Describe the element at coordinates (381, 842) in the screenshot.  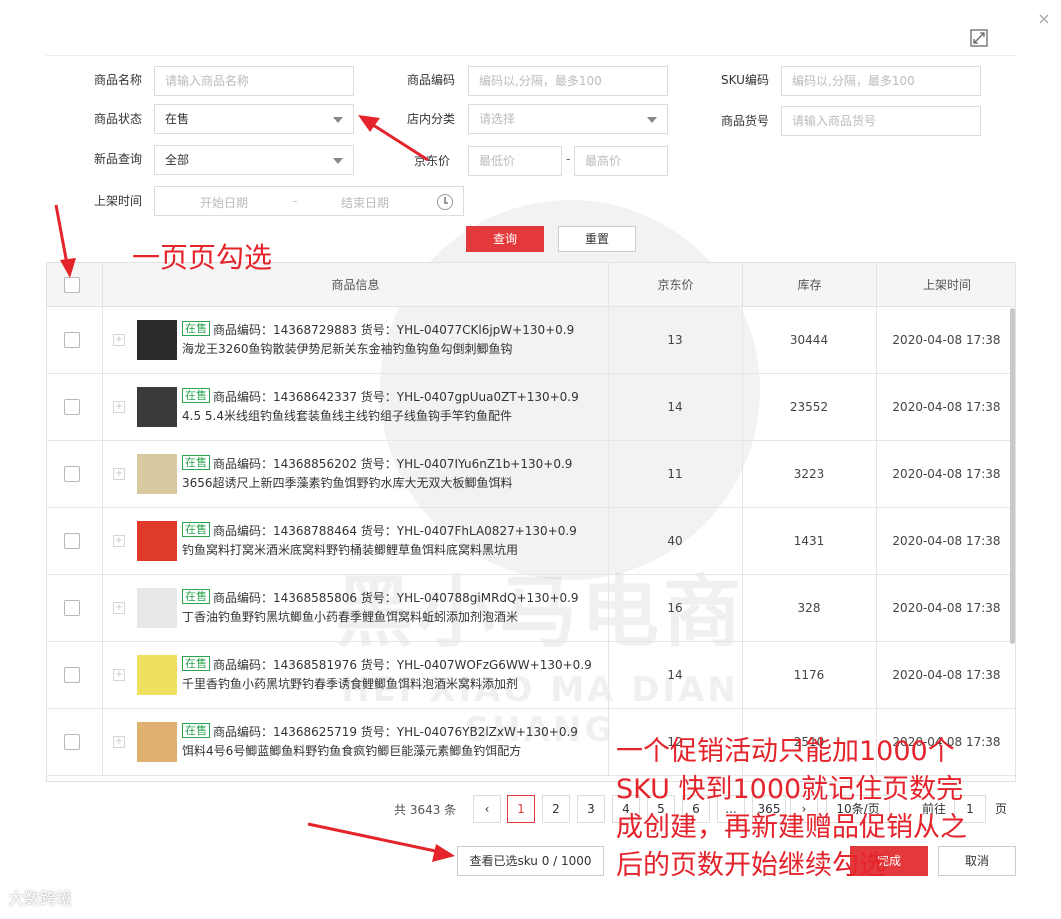
I see `arrow-to-view-selected` at that location.